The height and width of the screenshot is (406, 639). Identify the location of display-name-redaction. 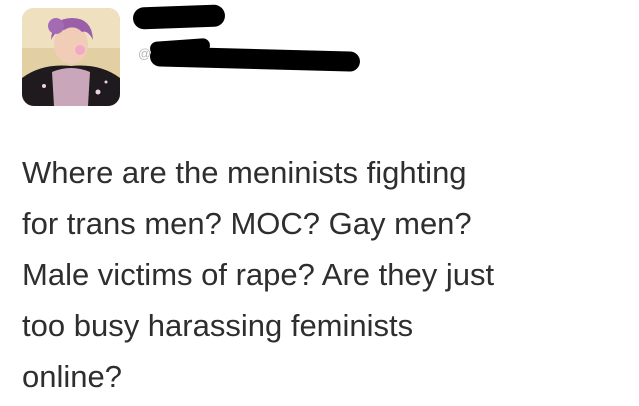
(179, 17).